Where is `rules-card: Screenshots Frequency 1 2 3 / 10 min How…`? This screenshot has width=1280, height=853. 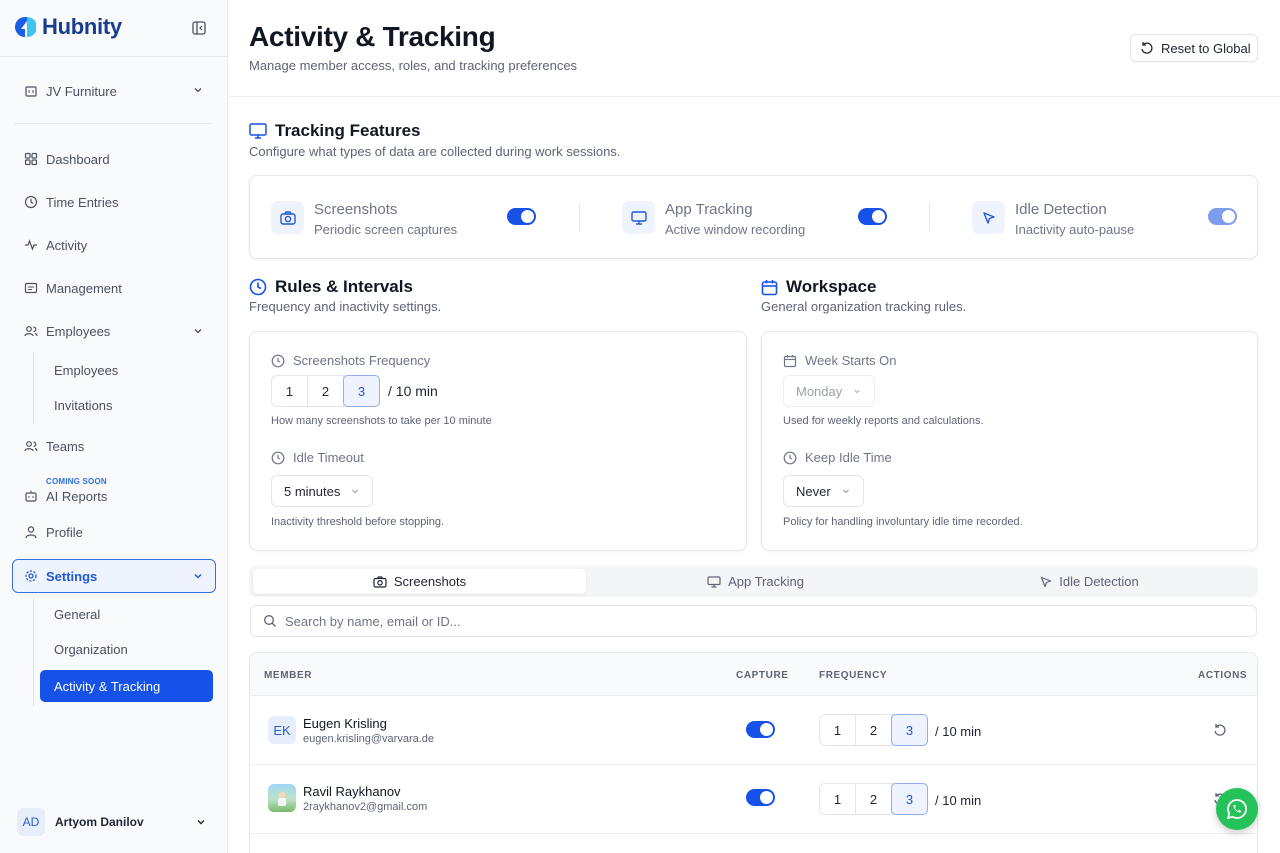 rules-card: Screenshots Frequency 1 2 3 / 10 min How… is located at coordinates (498, 441).